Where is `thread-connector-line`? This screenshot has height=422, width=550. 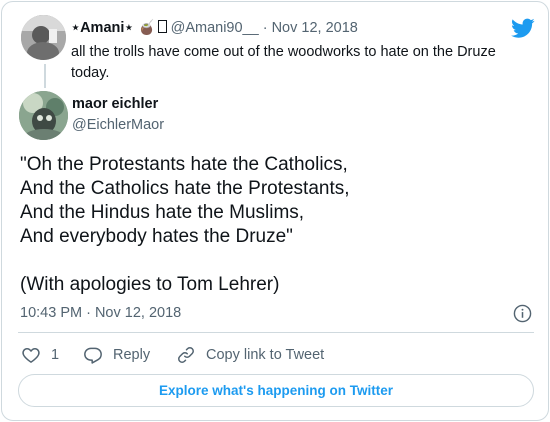
thread-connector-line is located at coordinates (45, 76).